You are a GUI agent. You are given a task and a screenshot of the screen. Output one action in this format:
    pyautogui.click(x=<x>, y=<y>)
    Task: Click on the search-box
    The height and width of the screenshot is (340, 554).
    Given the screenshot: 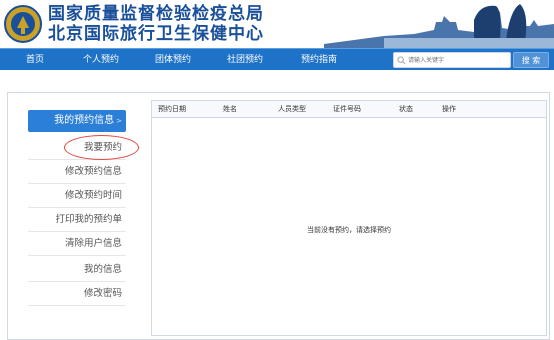 What is the action you would take?
    pyautogui.click(x=452, y=60)
    